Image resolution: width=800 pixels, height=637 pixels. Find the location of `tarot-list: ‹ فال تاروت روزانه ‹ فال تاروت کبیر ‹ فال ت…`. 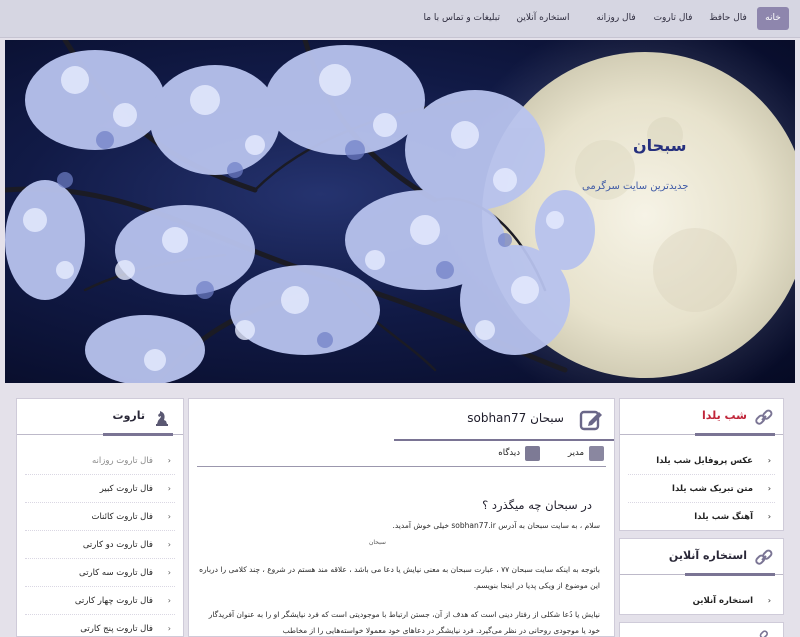

tarot-list: ‹ فال تاروت روزانه ‹ فال تاروت کبیر ‹ فال ت… is located at coordinates (100, 542).